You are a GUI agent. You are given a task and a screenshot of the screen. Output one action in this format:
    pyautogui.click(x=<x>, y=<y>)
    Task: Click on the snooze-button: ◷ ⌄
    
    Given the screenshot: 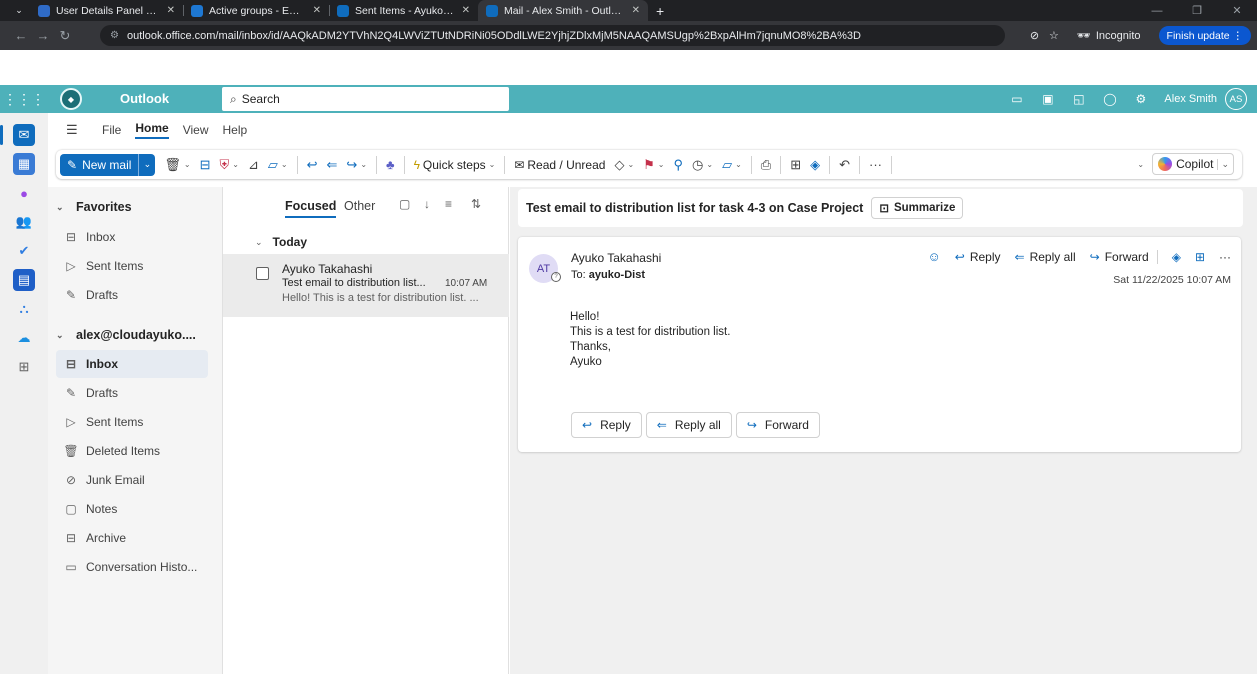 What is the action you would take?
    pyautogui.click(x=702, y=165)
    